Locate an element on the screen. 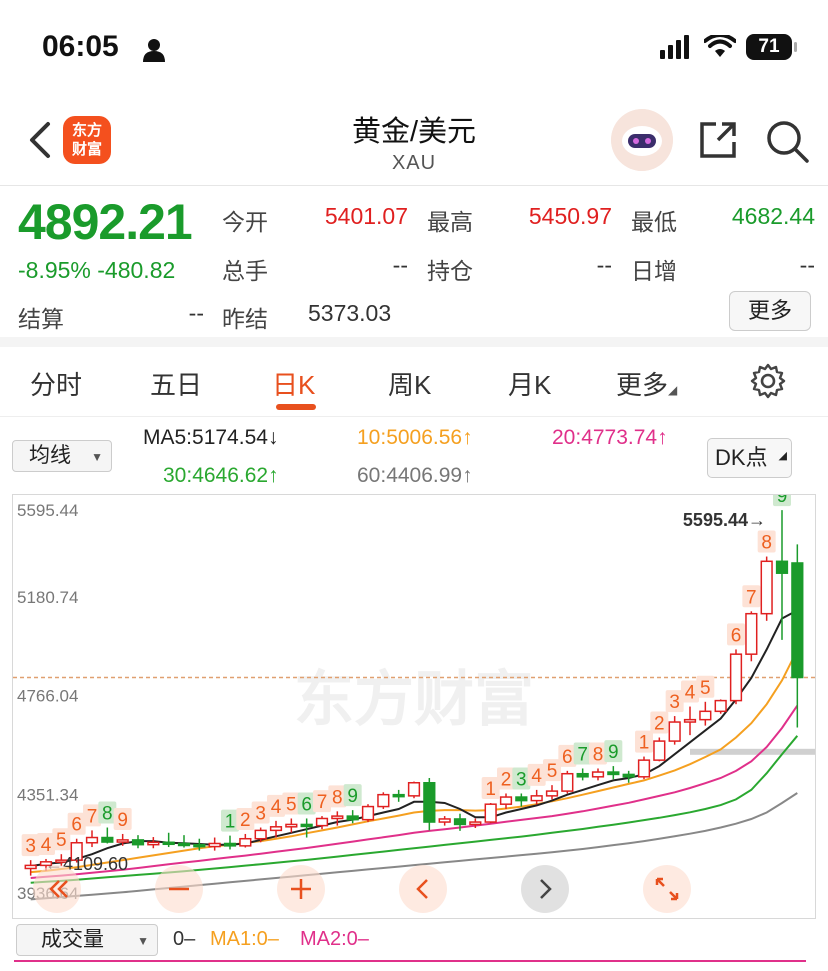  ma5-value: MA5:5174.54↓ is located at coordinates (211, 437).